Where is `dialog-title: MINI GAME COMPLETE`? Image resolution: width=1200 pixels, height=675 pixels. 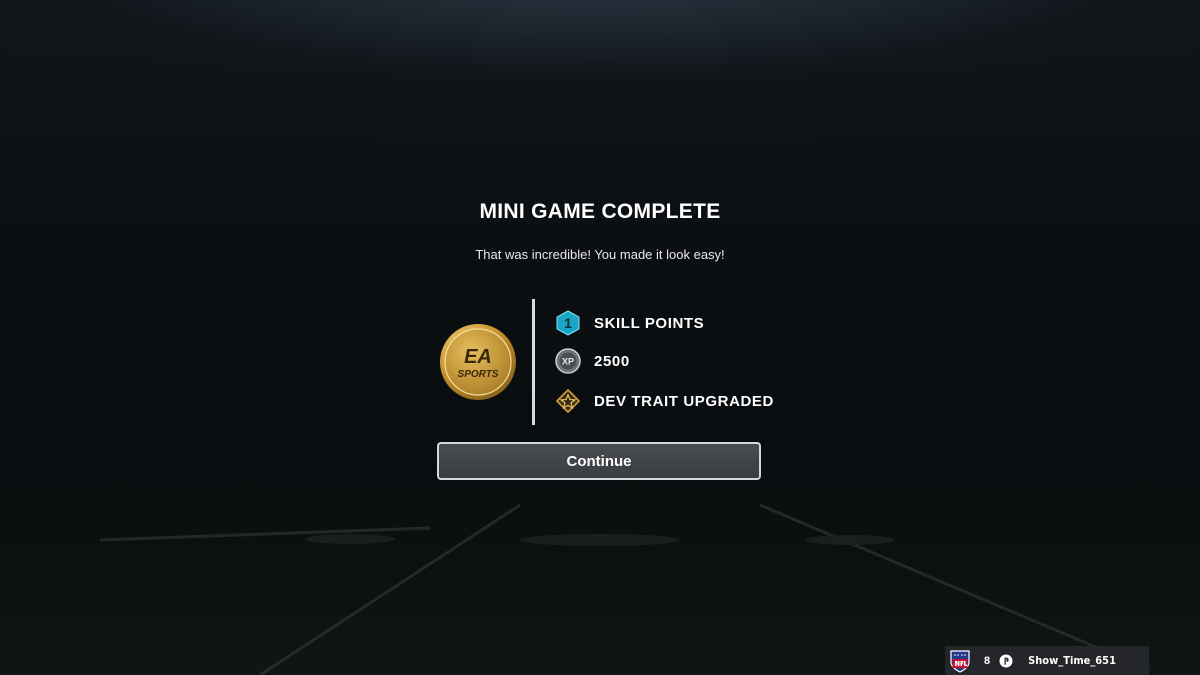
dialog-title: MINI GAME COMPLETE is located at coordinates (600, 211).